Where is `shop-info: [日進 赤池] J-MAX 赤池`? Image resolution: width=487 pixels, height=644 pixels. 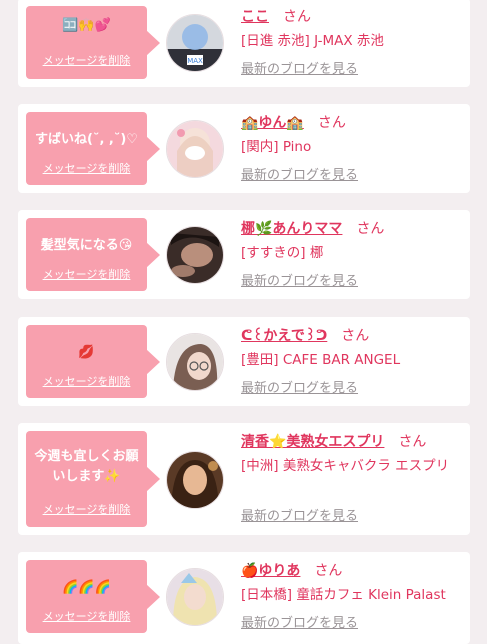 shop-info: [日進 赤池] J-MAX 赤池 is located at coordinates (312, 41).